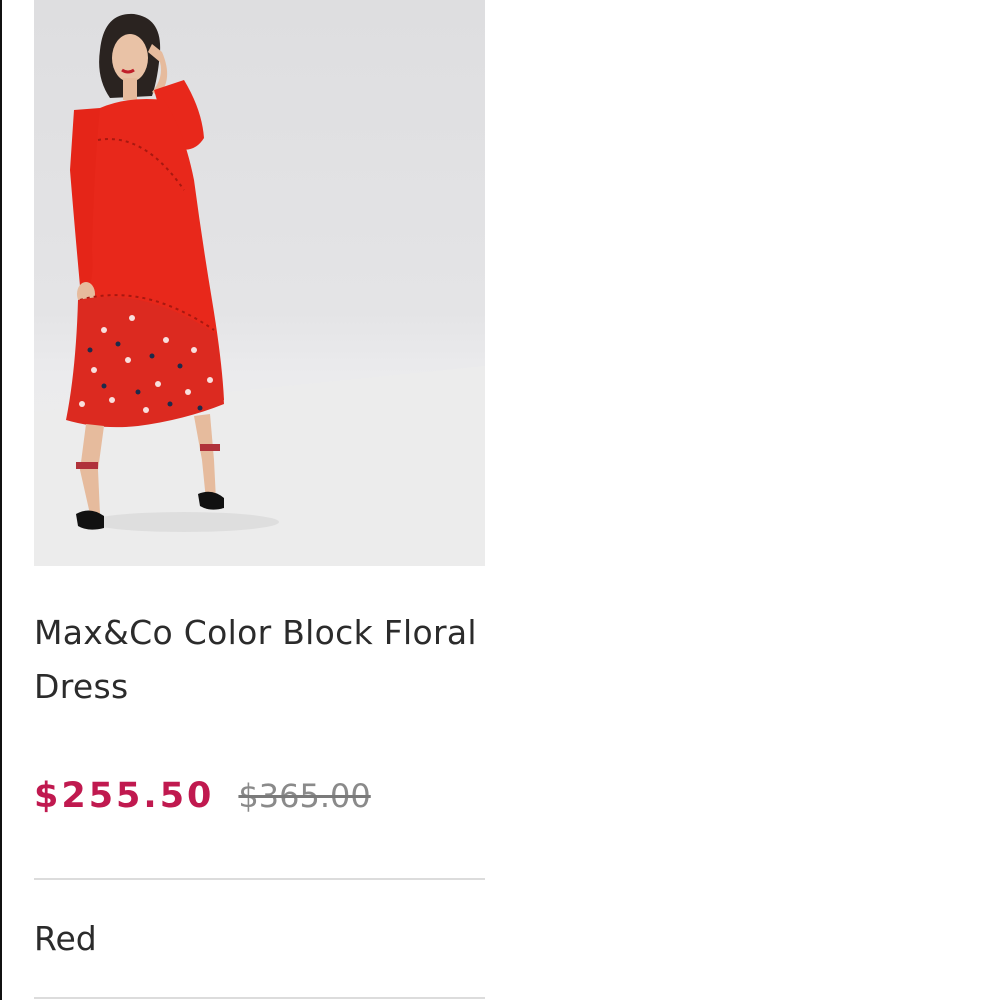  What do you see at coordinates (124, 796) in the screenshot?
I see `sale-price: $255.50` at bounding box center [124, 796].